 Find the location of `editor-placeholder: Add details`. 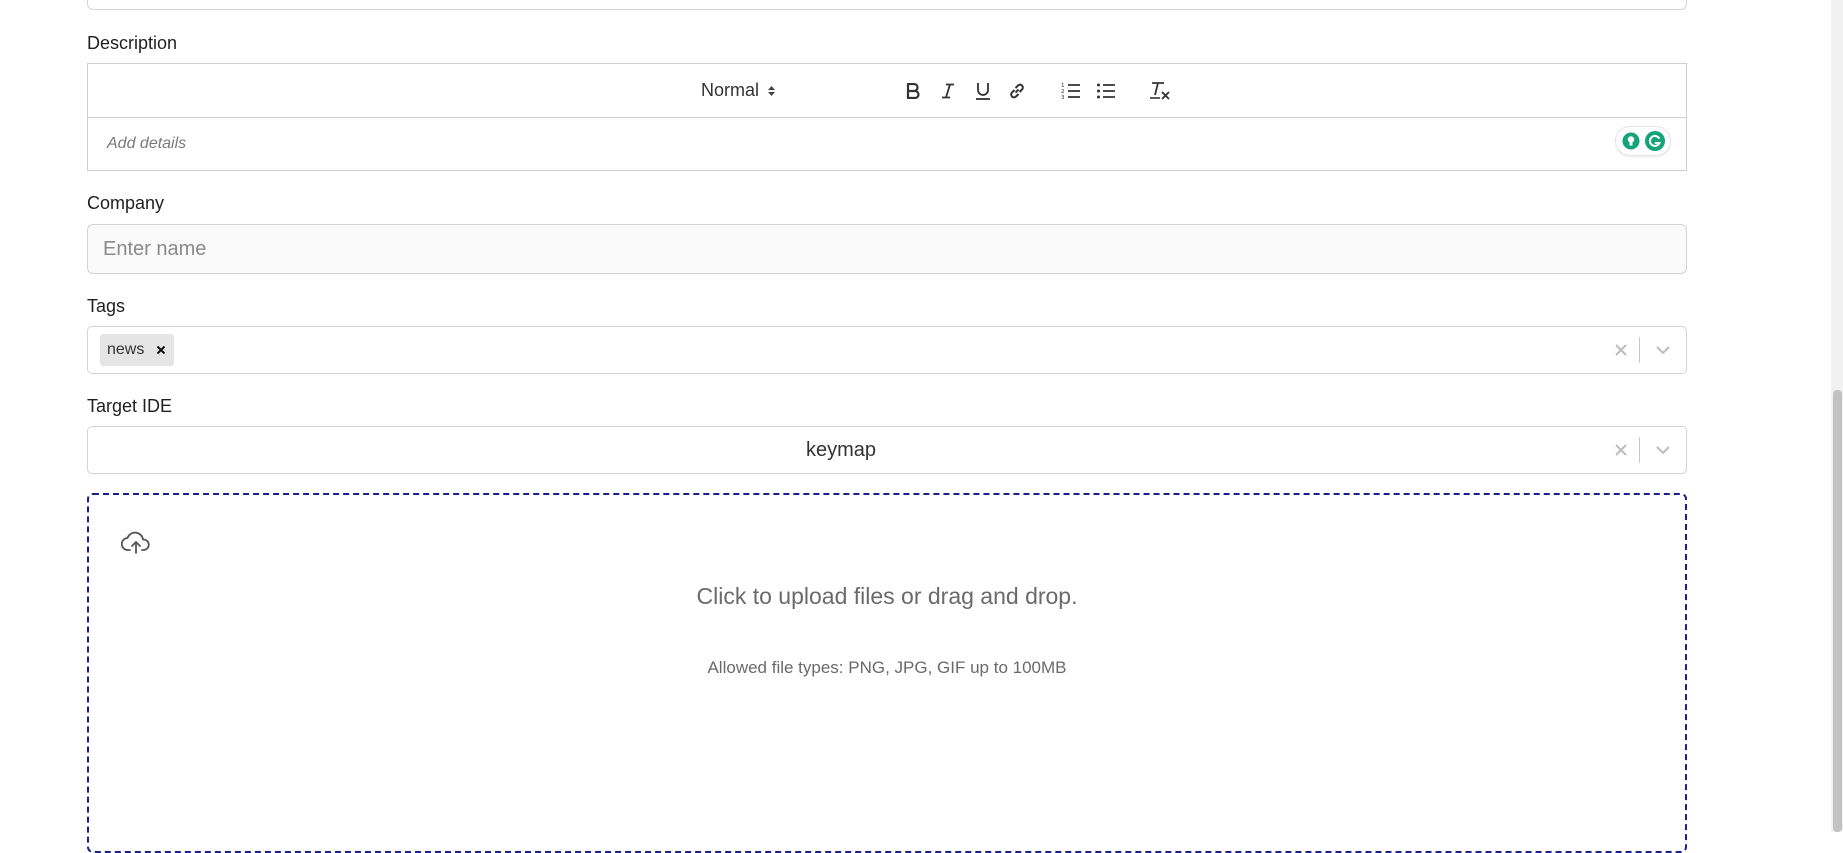

editor-placeholder: Add details is located at coordinates (147, 143).